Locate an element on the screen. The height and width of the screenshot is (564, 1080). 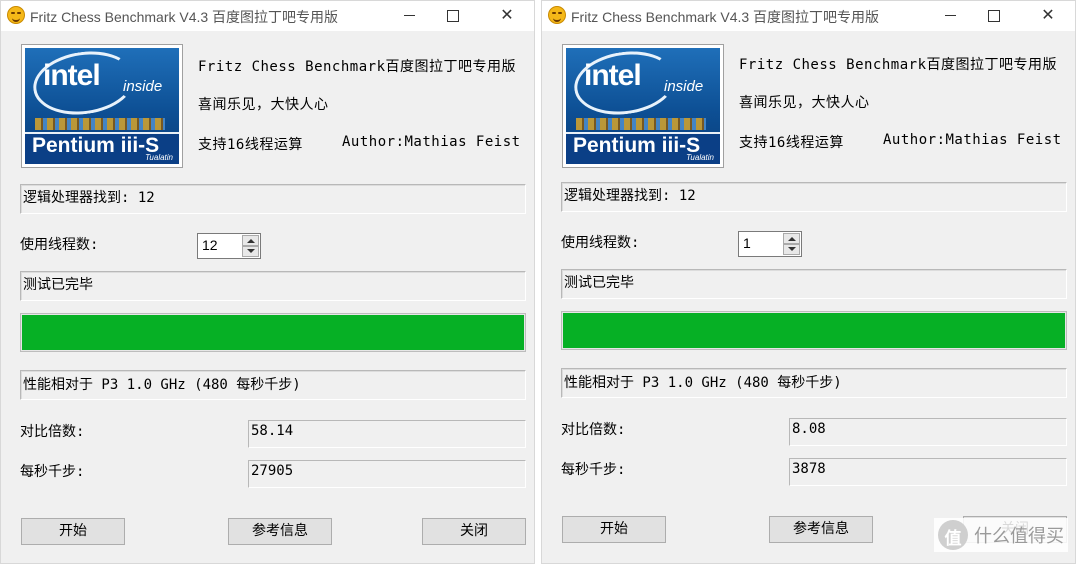
ratio-value: 8.08 is located at coordinates (809, 429).